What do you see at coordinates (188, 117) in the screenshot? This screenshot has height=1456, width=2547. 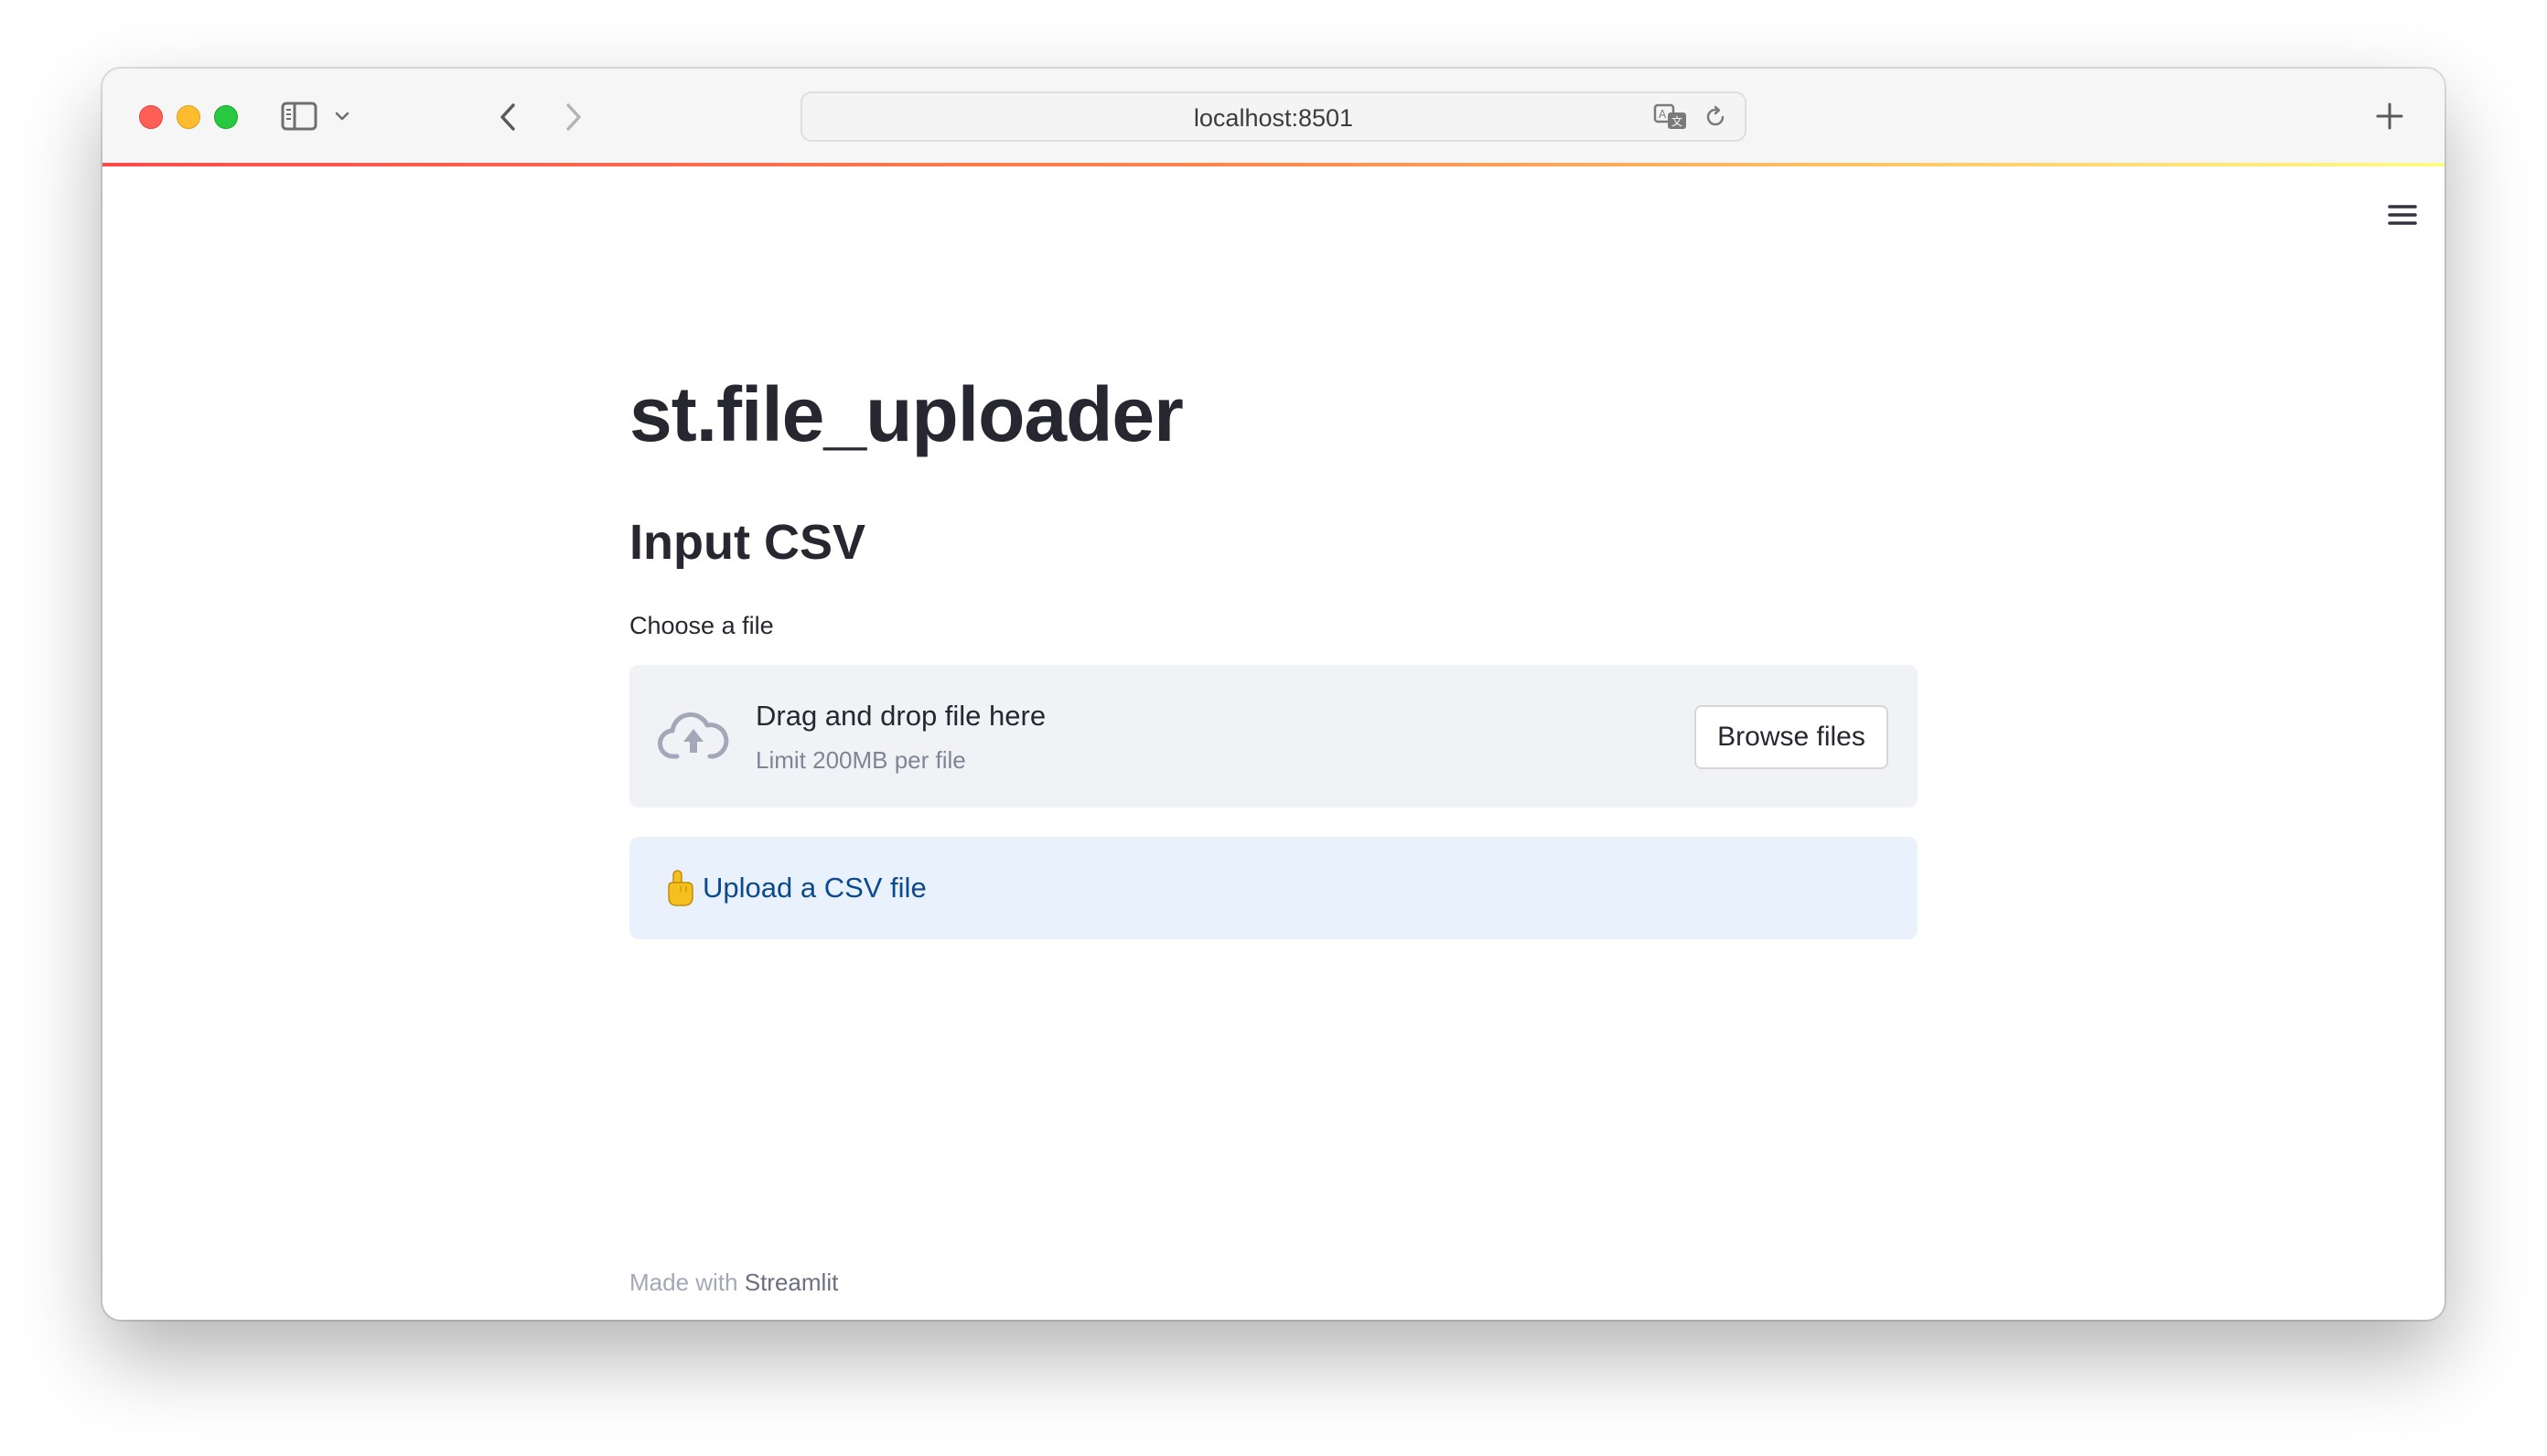 I see `minimize-window-button` at bounding box center [188, 117].